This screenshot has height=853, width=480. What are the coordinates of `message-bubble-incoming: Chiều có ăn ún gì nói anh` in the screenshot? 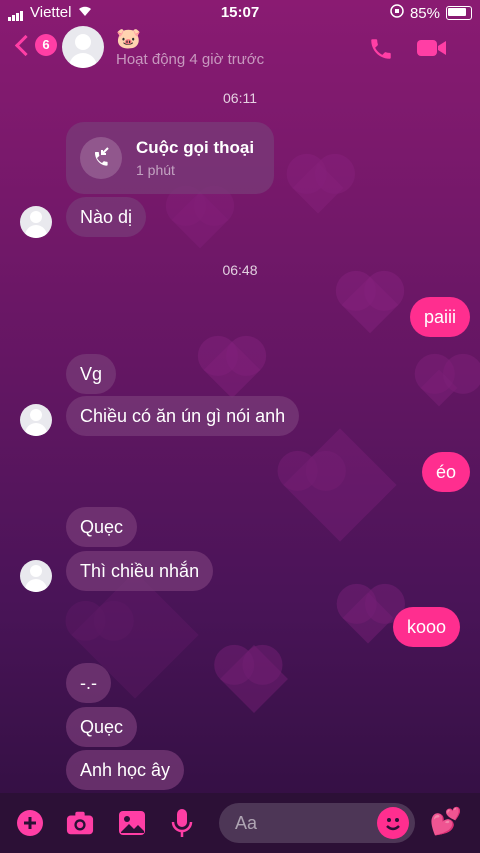 It's located at (183, 416).